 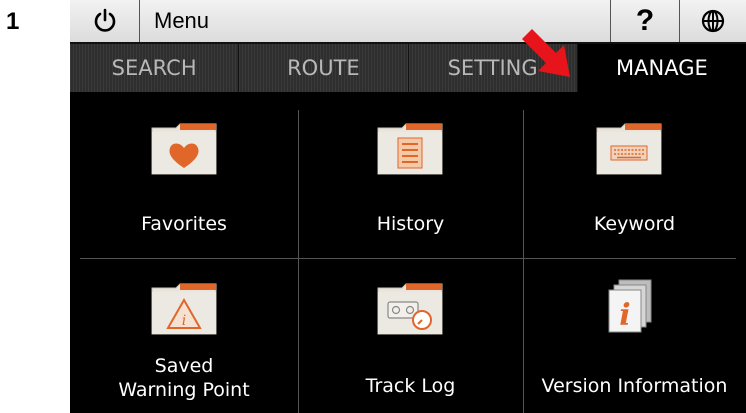 I want to click on language-button, so click(x=713, y=21).